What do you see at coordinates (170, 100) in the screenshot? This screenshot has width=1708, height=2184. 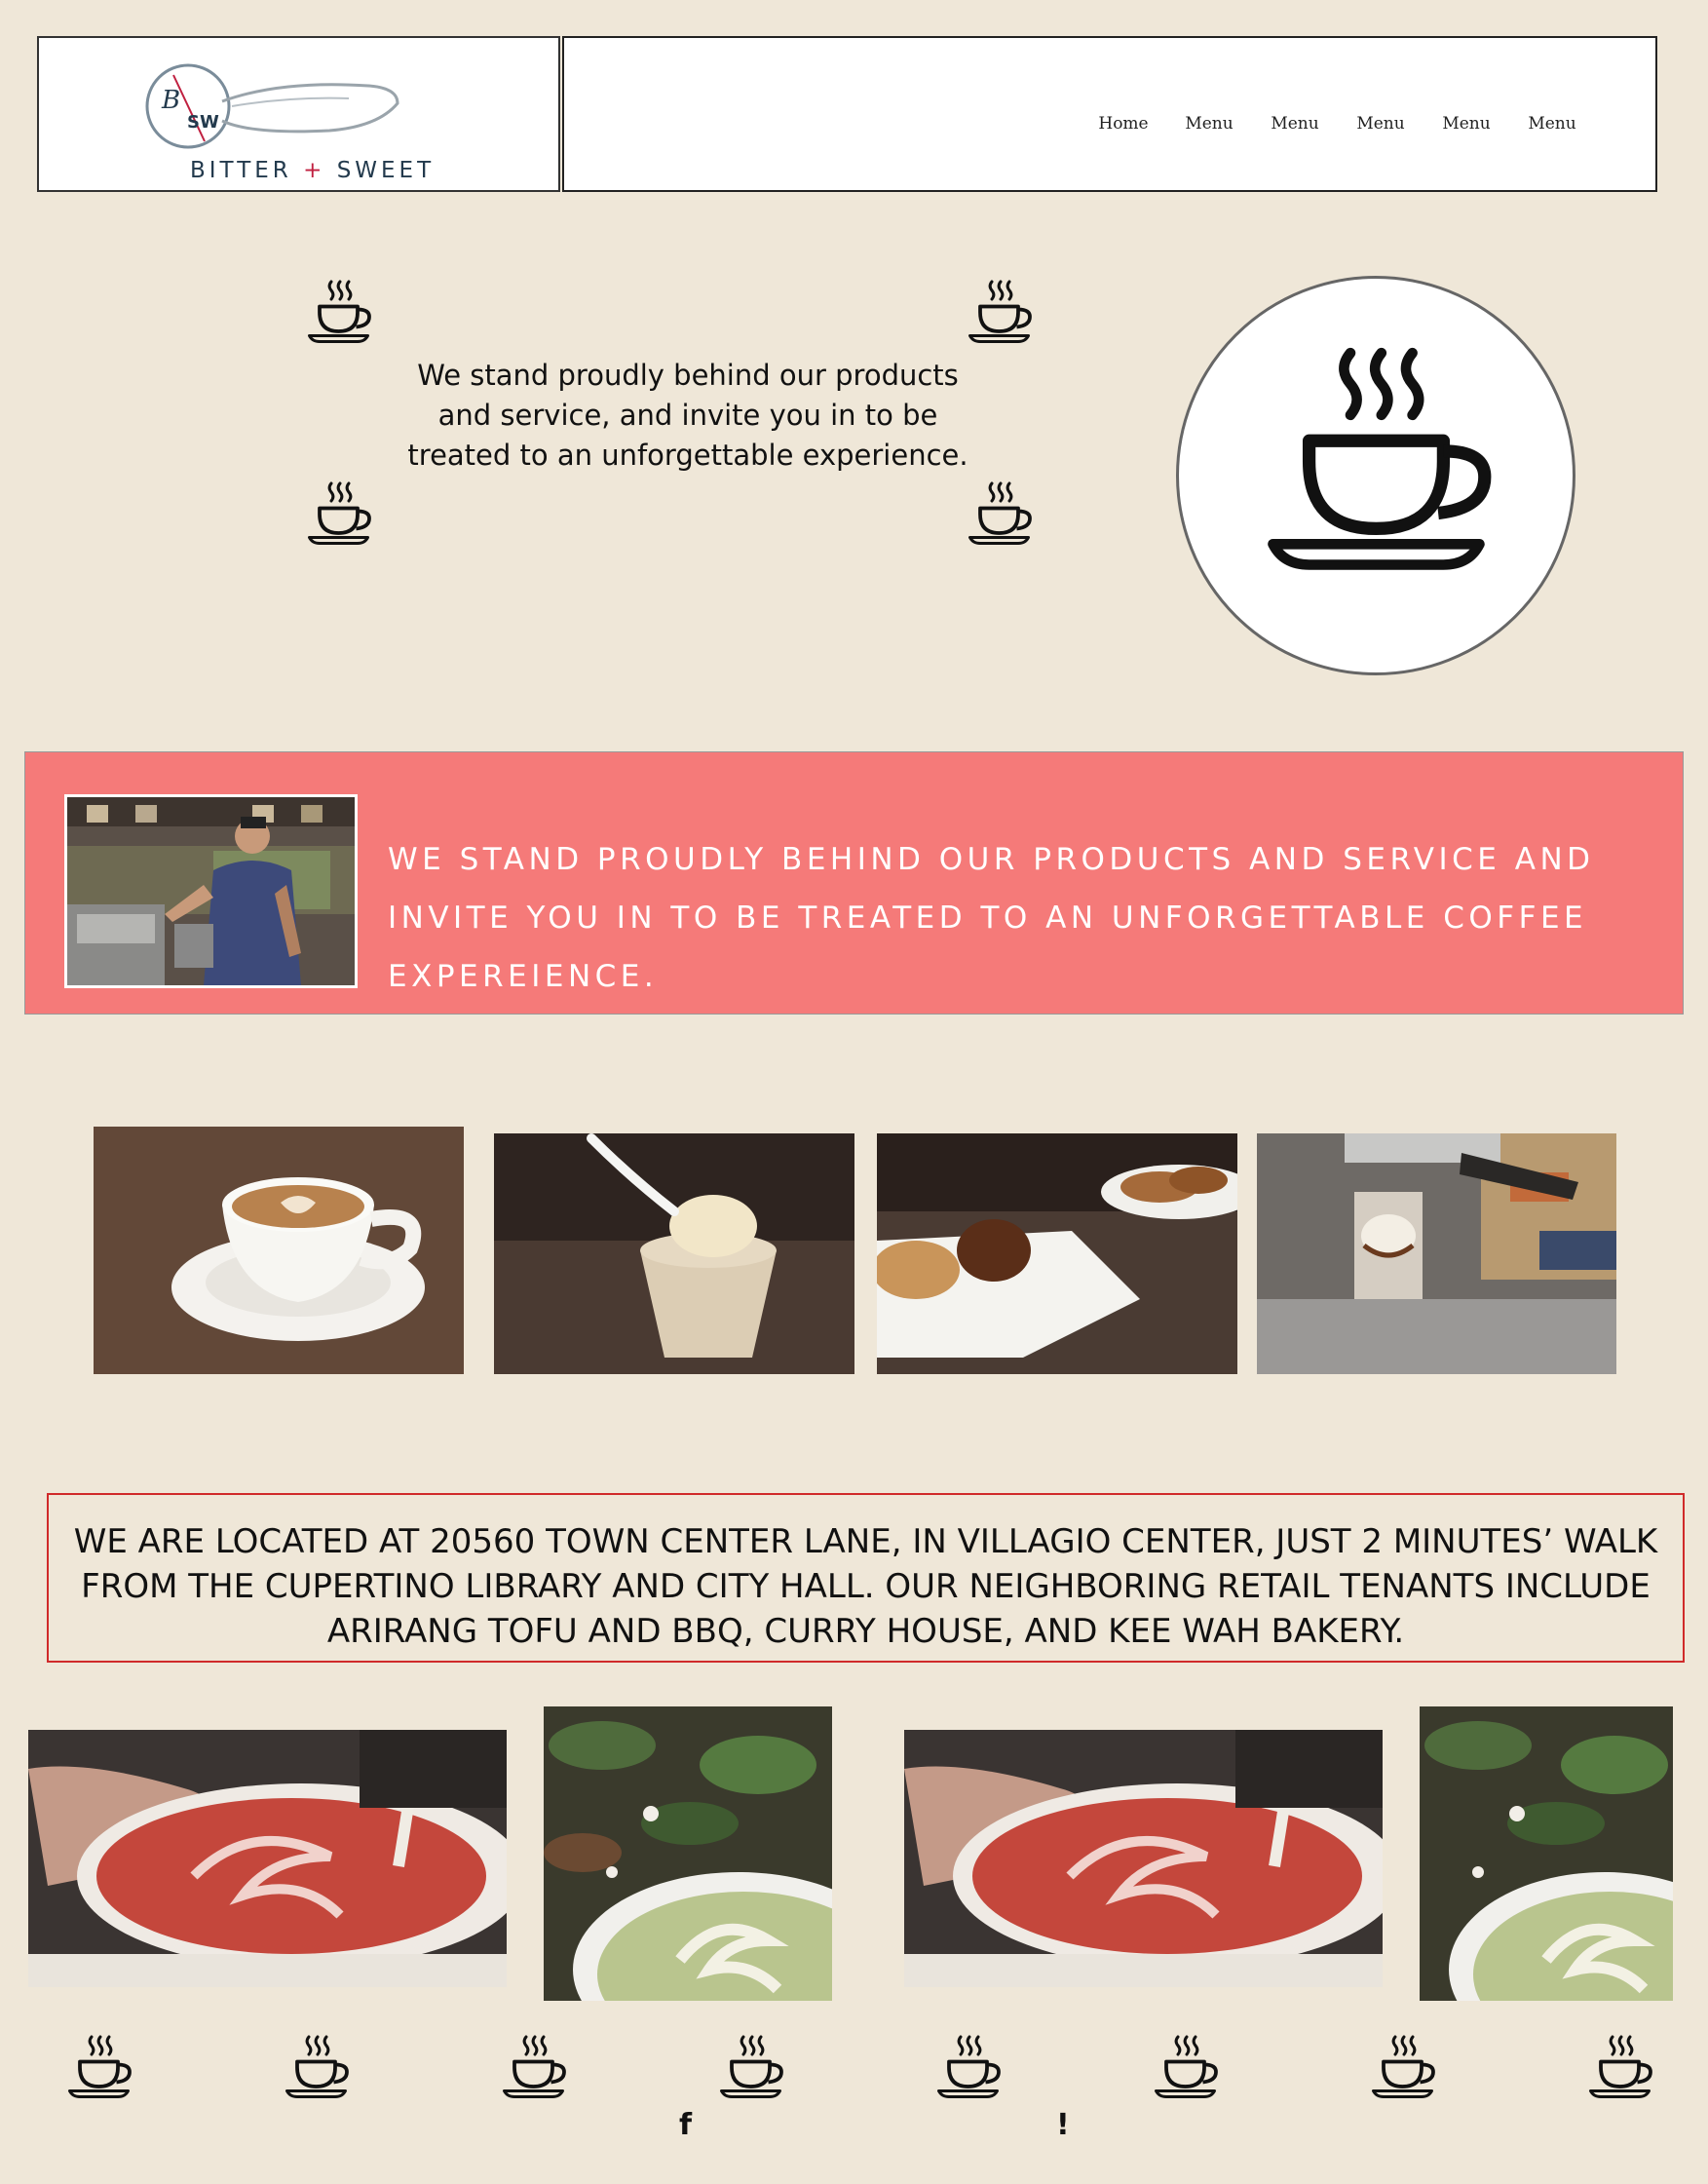 I see `logo-monogram-b: B` at bounding box center [170, 100].